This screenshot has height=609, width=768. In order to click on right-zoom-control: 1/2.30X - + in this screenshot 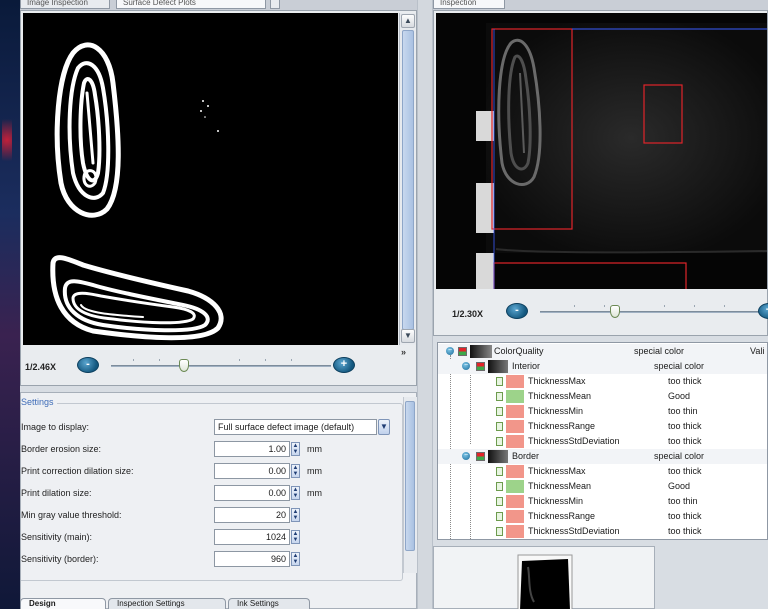, I will do `click(601, 313)`.